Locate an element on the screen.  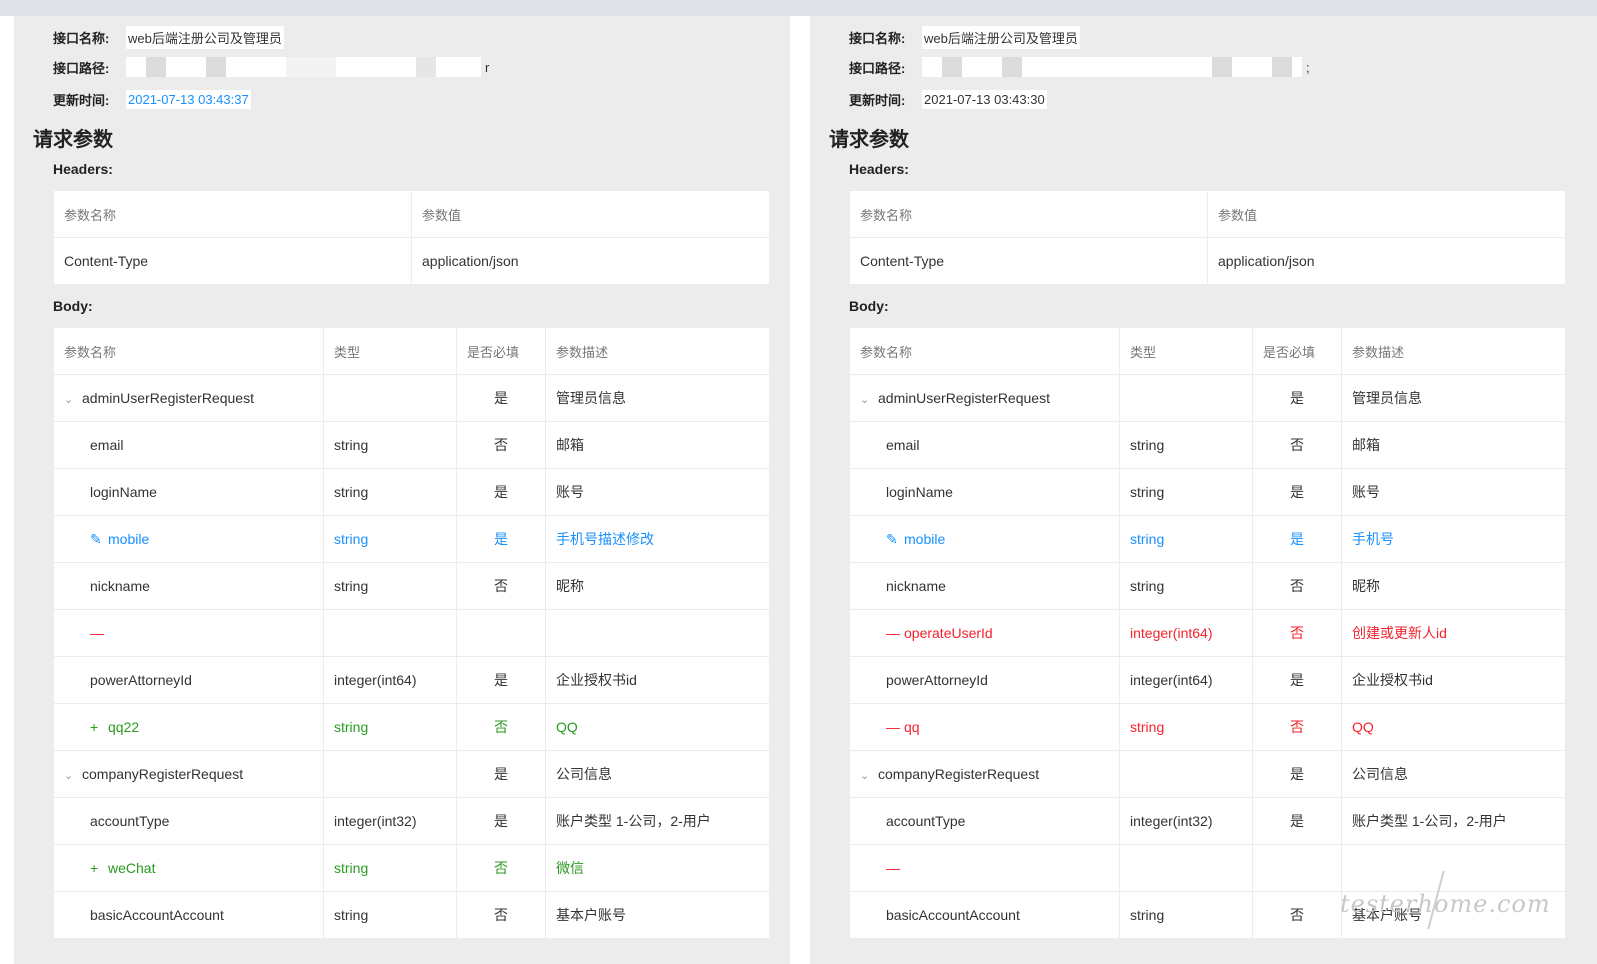
param-name-cell: loginName is located at coordinates (188, 492).